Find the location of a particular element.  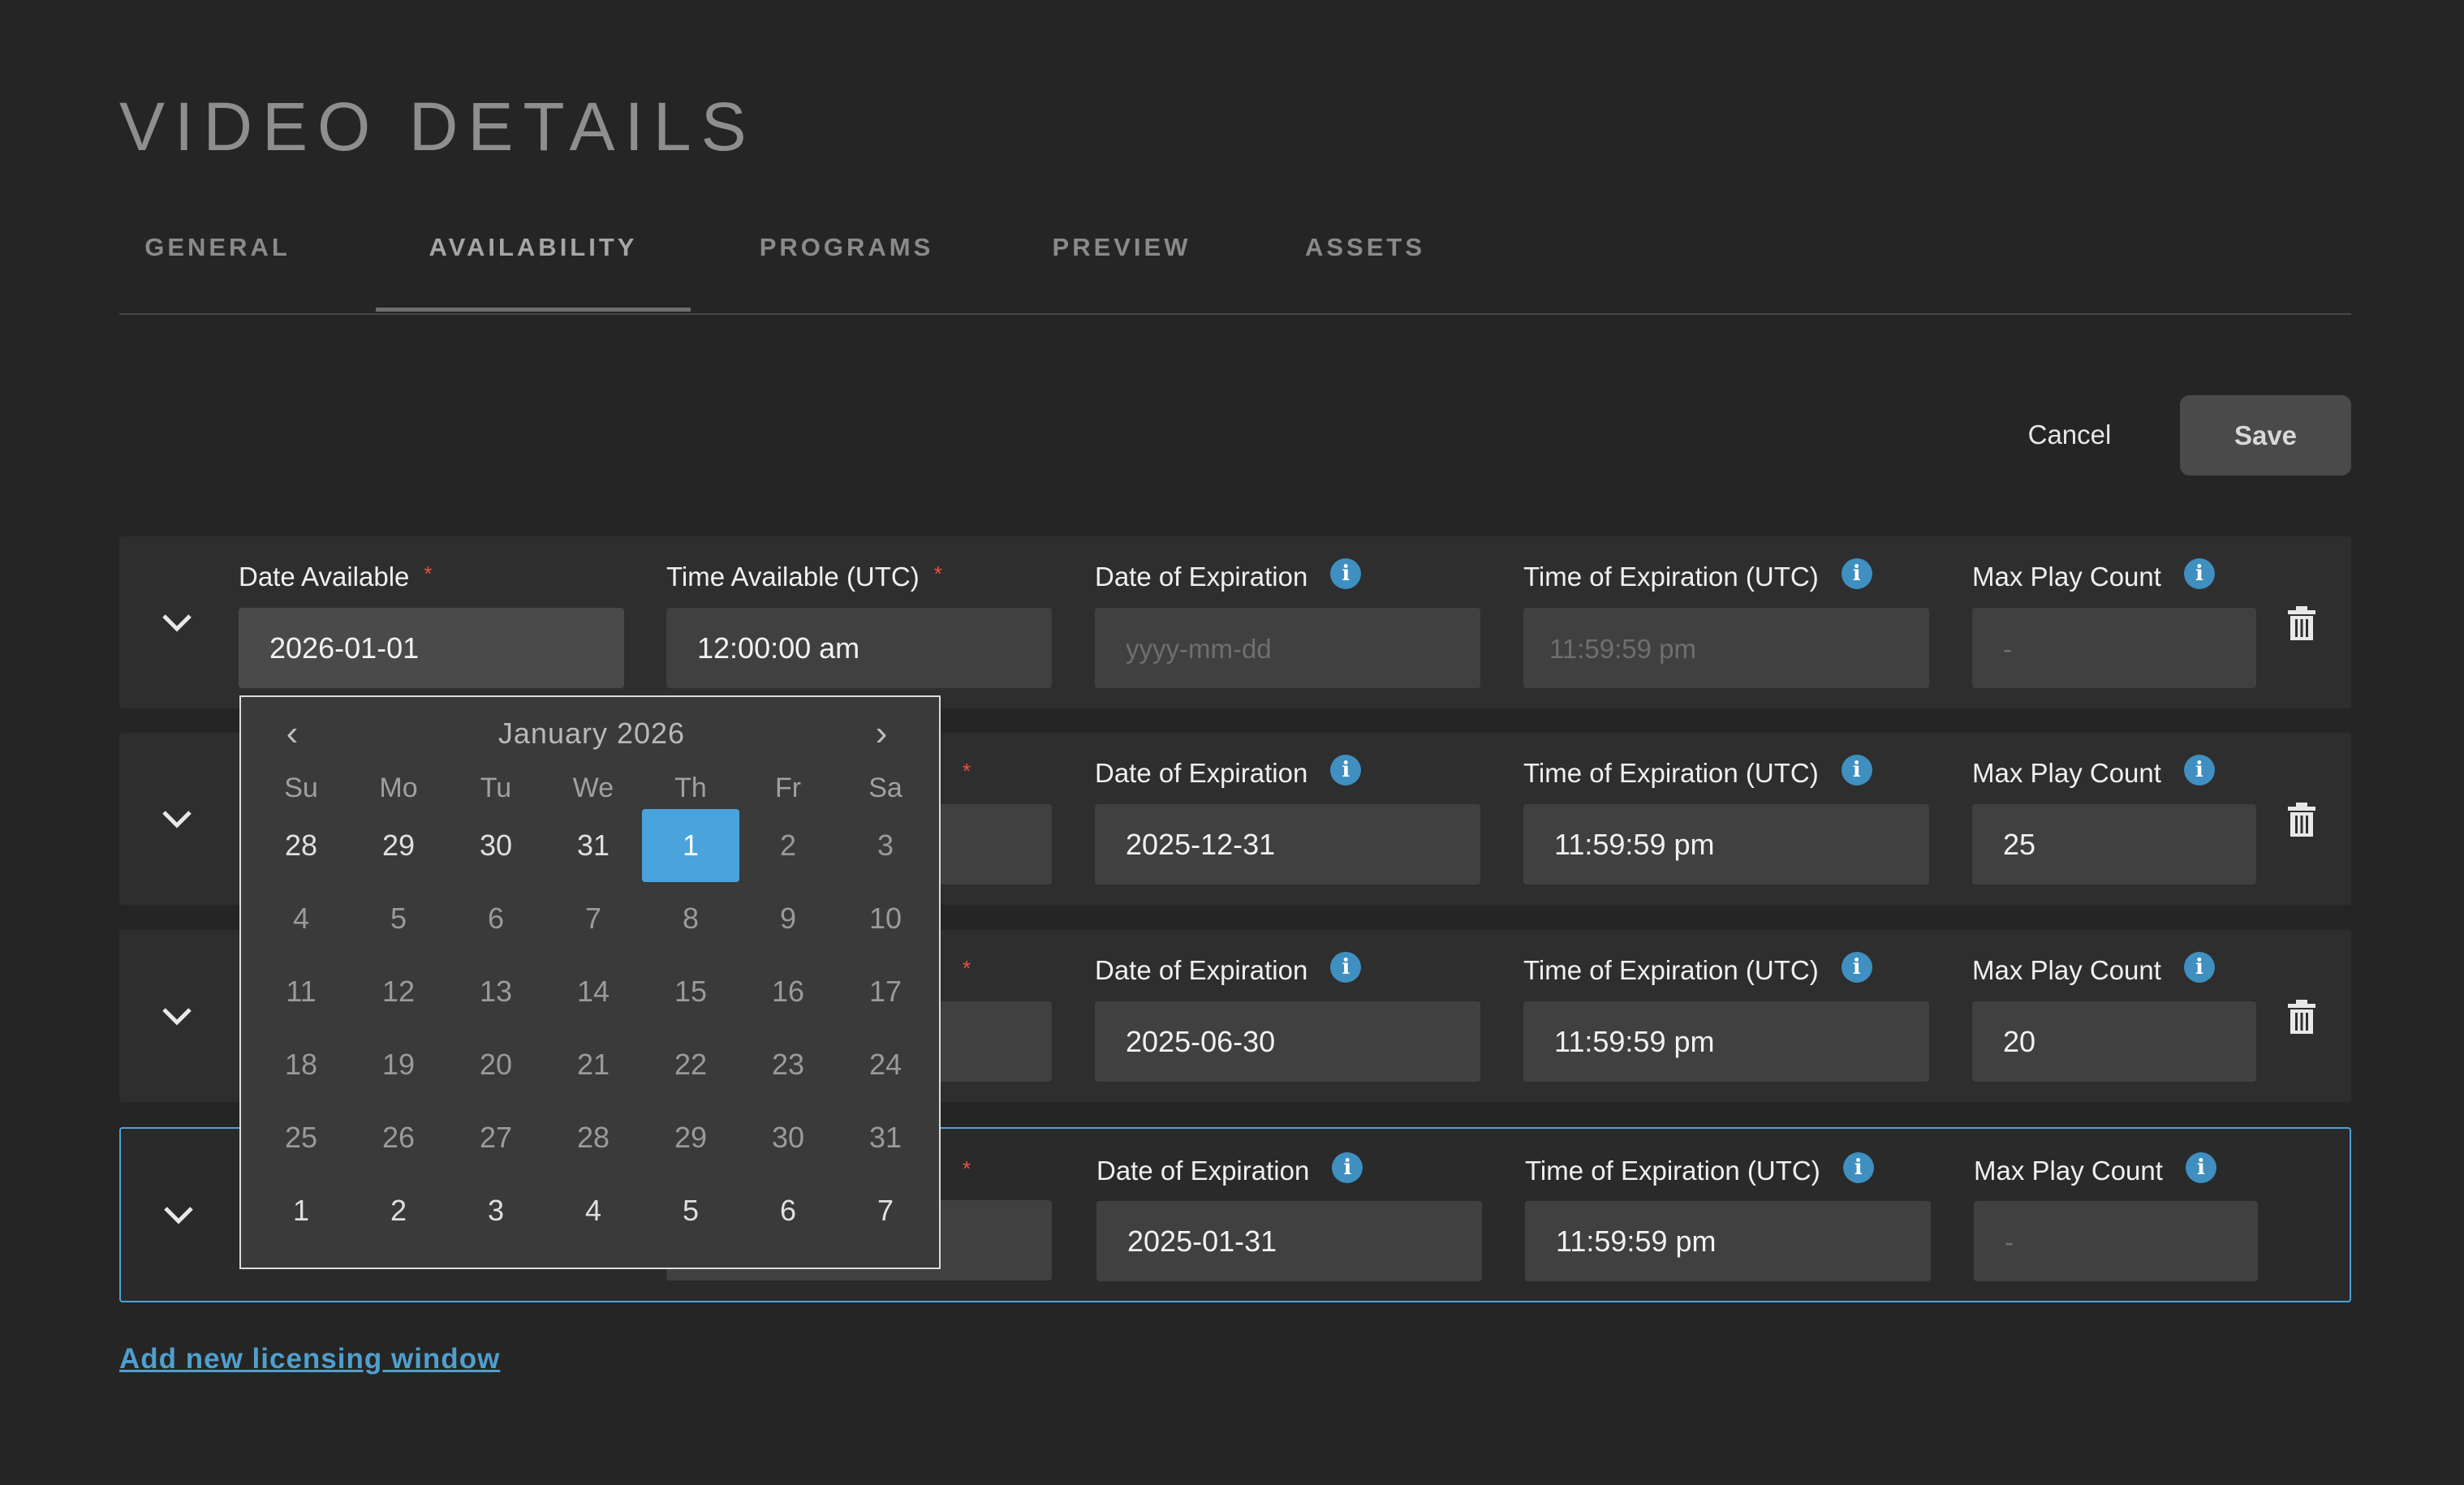

calendar-day: 16 is located at coordinates (788, 991).